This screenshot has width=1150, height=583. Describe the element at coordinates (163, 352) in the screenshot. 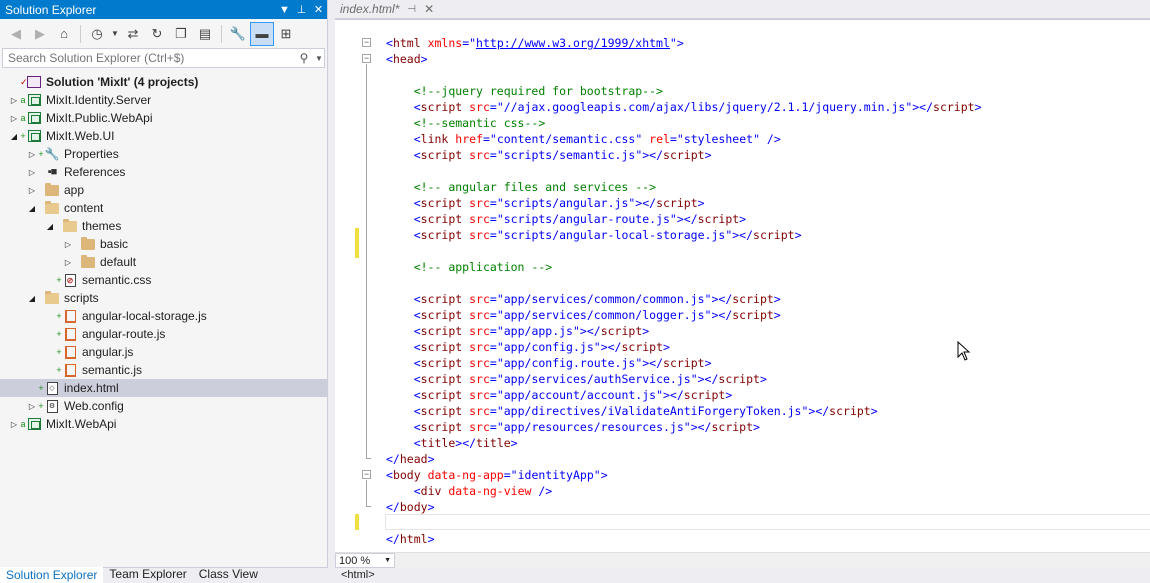

I see `tree-item: + angular.js` at that location.